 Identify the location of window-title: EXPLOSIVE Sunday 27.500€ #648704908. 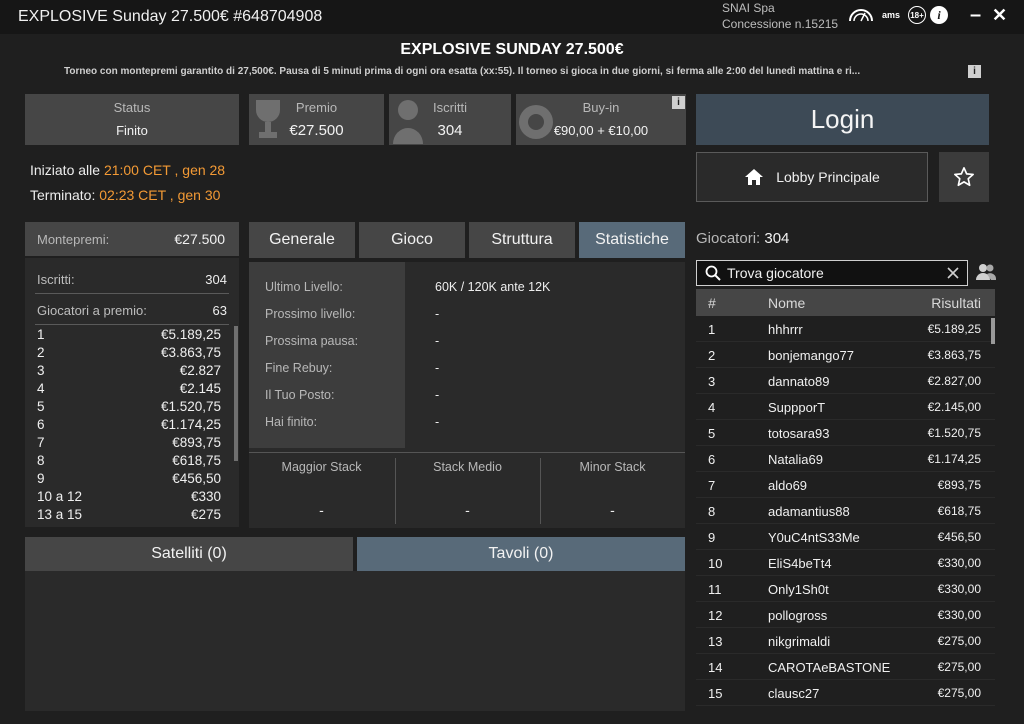
(170, 16).